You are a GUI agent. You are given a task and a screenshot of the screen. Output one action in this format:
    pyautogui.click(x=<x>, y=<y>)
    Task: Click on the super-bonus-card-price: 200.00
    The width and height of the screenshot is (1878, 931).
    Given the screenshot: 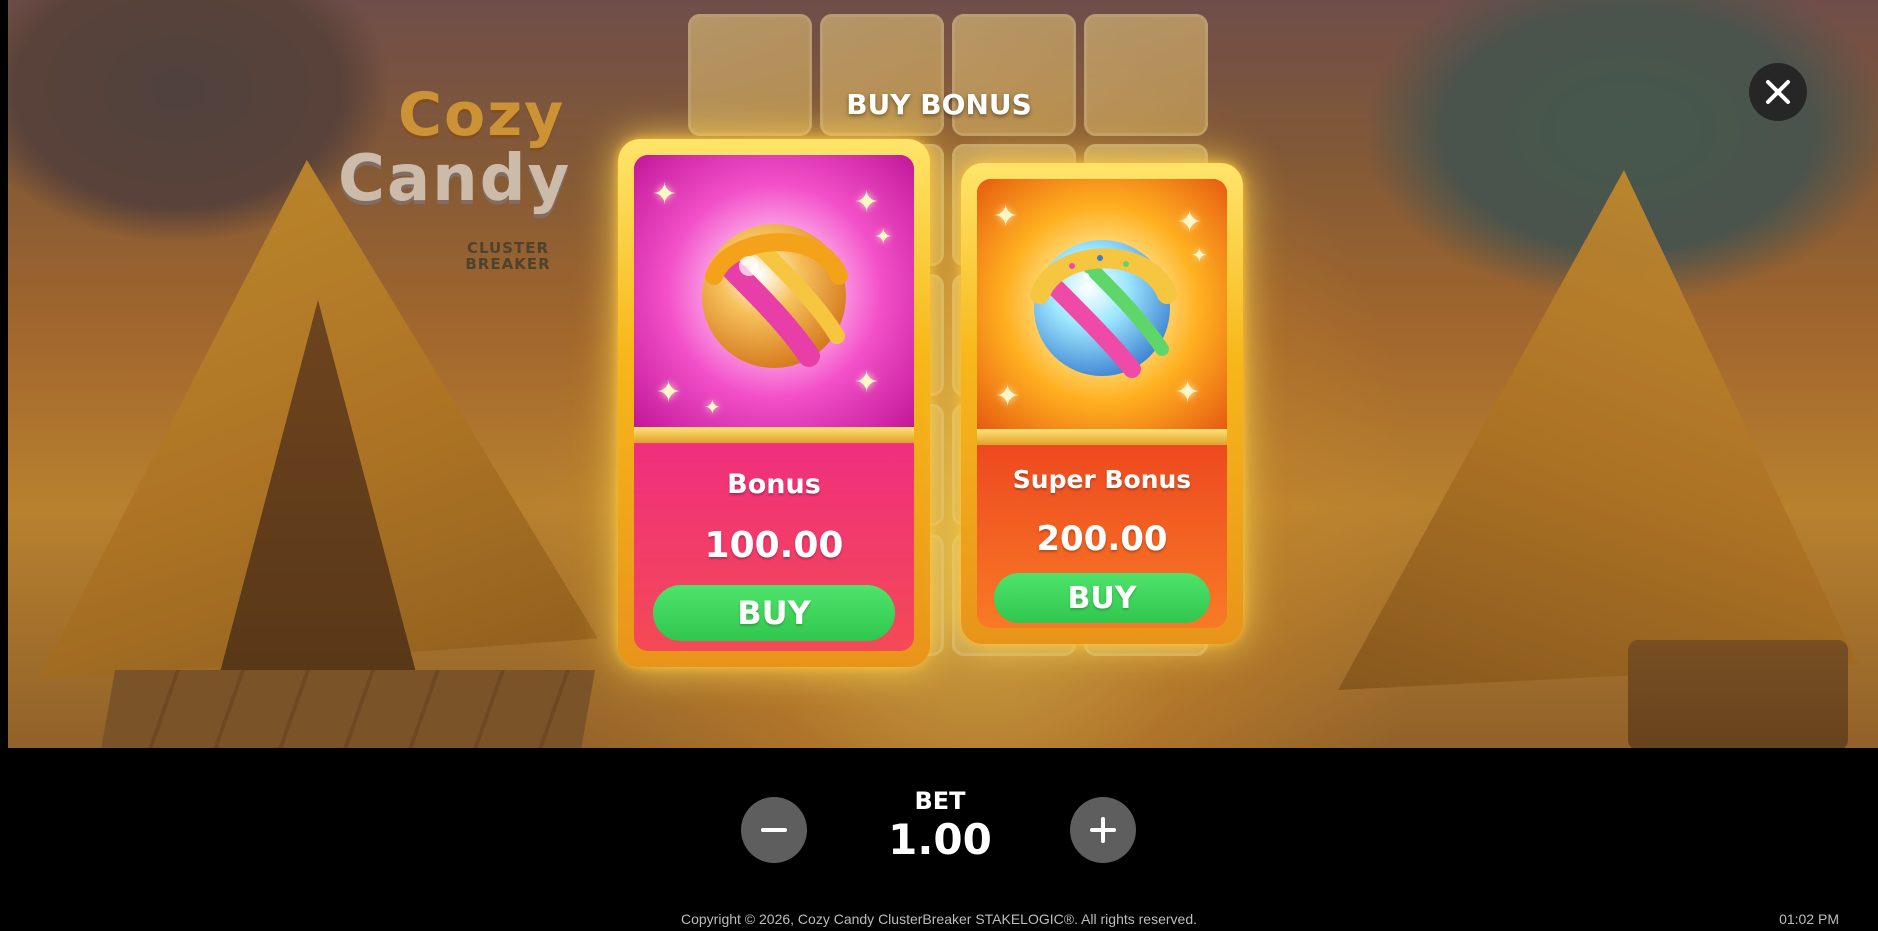 What is the action you would take?
    pyautogui.click(x=1102, y=539)
    